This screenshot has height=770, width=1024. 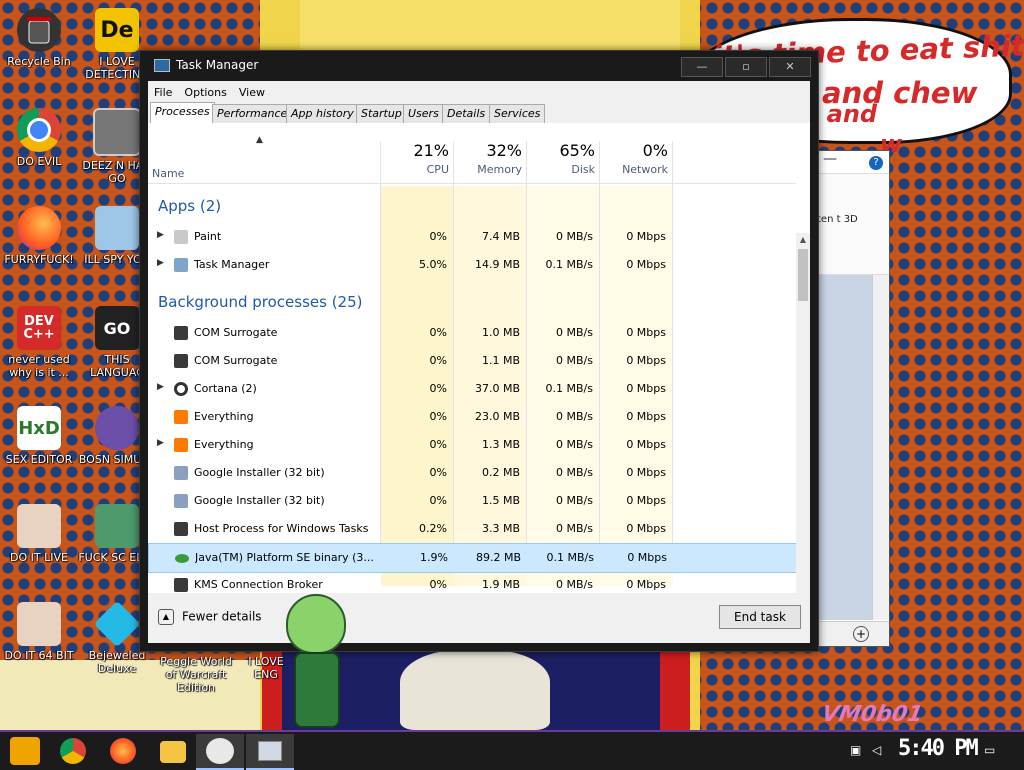 What do you see at coordinates (879, 750) in the screenshot?
I see `volume-icon: ◁` at bounding box center [879, 750].